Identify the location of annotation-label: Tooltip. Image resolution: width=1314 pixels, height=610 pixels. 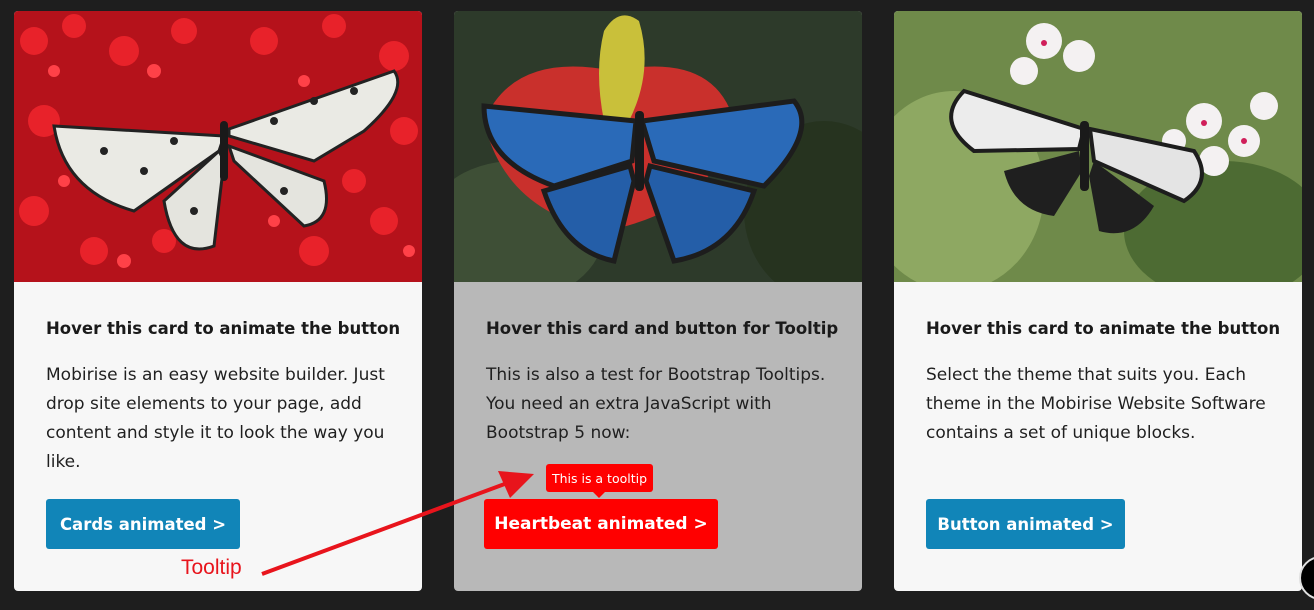
(211, 567).